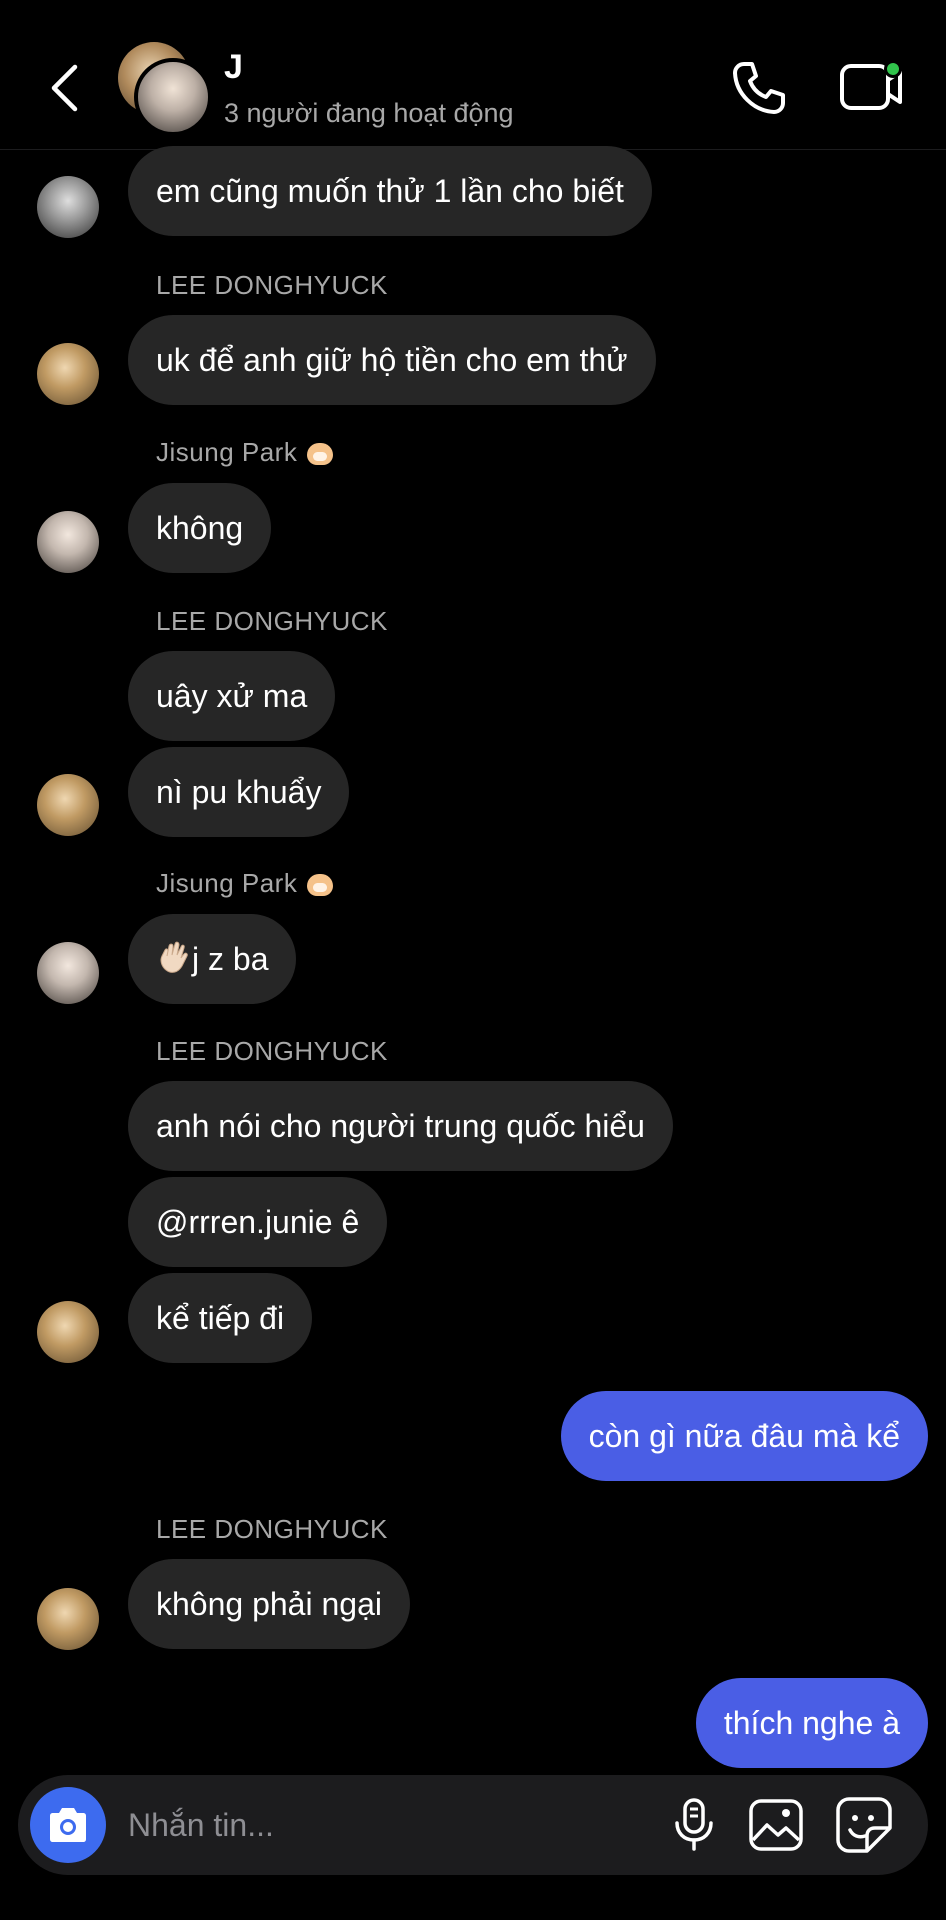 The height and width of the screenshot is (1920, 946). I want to click on chat-header: J 3 người đang hoạt động, so click(473, 75).